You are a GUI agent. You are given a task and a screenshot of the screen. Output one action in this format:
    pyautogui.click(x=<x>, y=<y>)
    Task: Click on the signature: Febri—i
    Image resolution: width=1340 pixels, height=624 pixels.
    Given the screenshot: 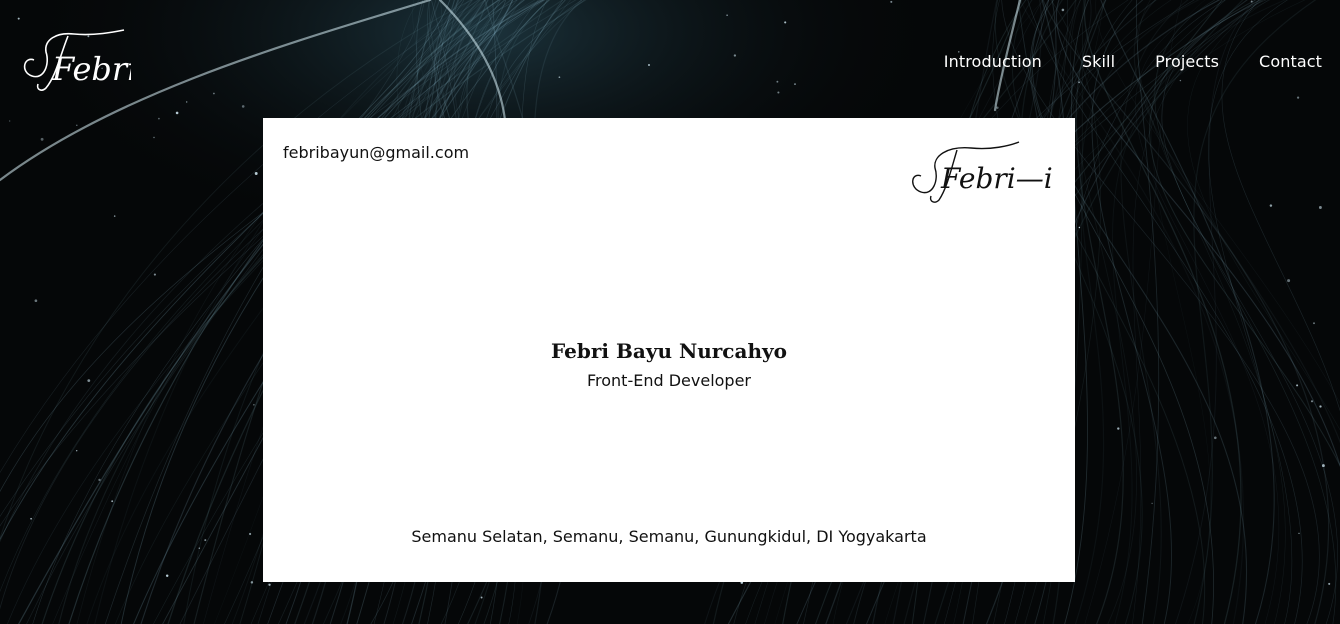 What is the action you would take?
    pyautogui.click(x=982, y=172)
    